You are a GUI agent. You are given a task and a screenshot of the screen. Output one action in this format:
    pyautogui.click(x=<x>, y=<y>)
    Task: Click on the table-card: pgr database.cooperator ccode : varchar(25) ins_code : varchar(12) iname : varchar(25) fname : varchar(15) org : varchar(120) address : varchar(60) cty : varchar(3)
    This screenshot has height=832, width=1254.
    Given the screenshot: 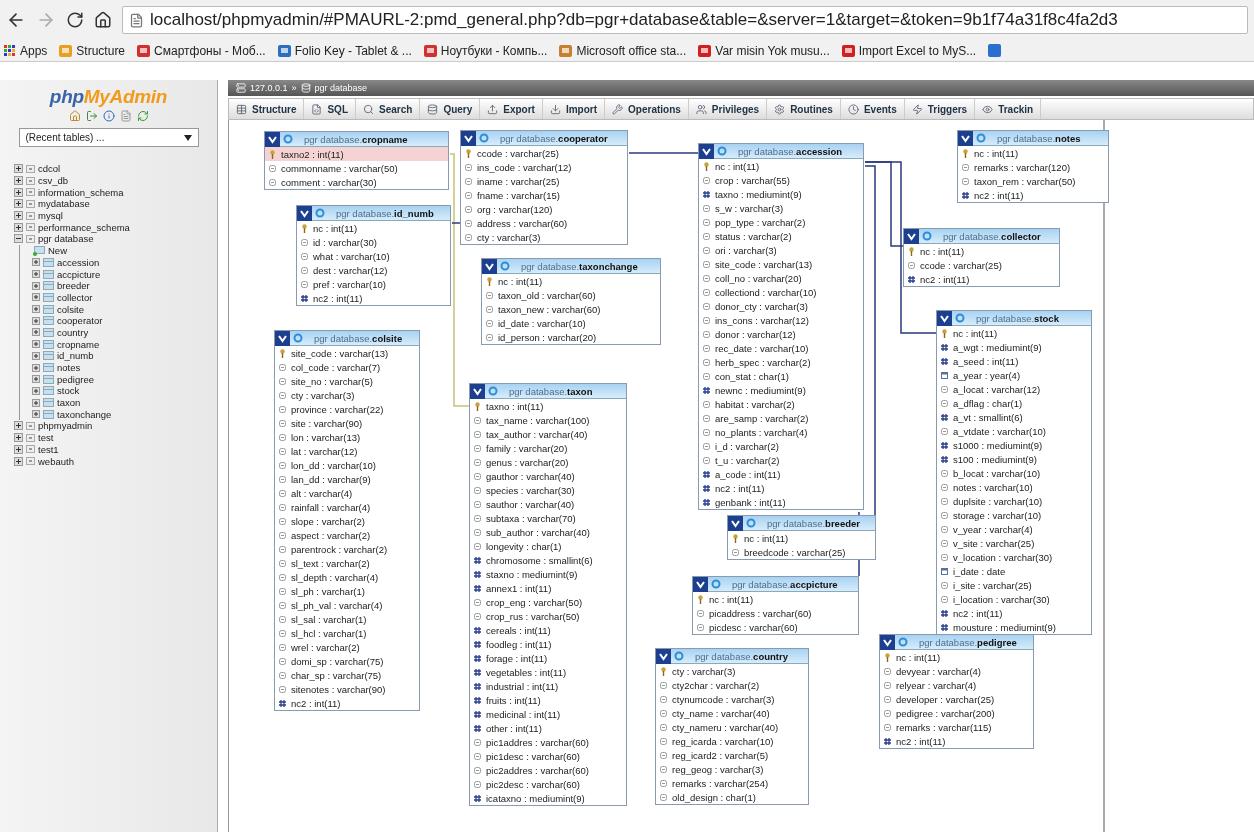 What is the action you would take?
    pyautogui.click(x=544, y=187)
    